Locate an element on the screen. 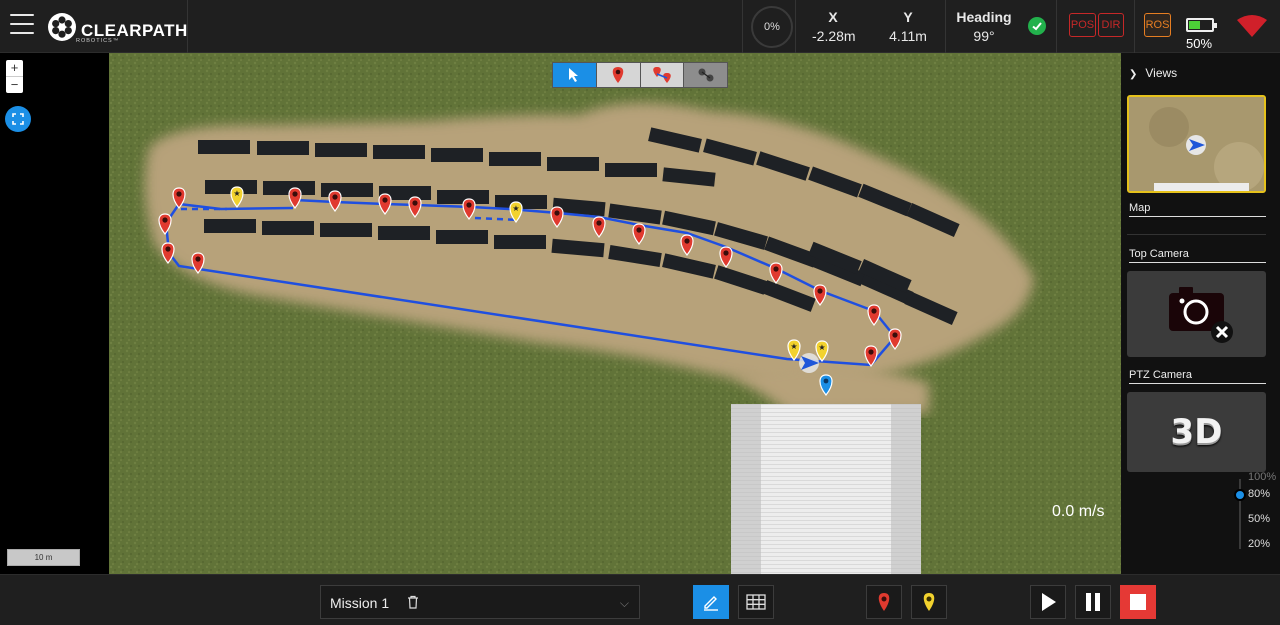 The image size is (1280, 625). trash-icon is located at coordinates (413, 602).